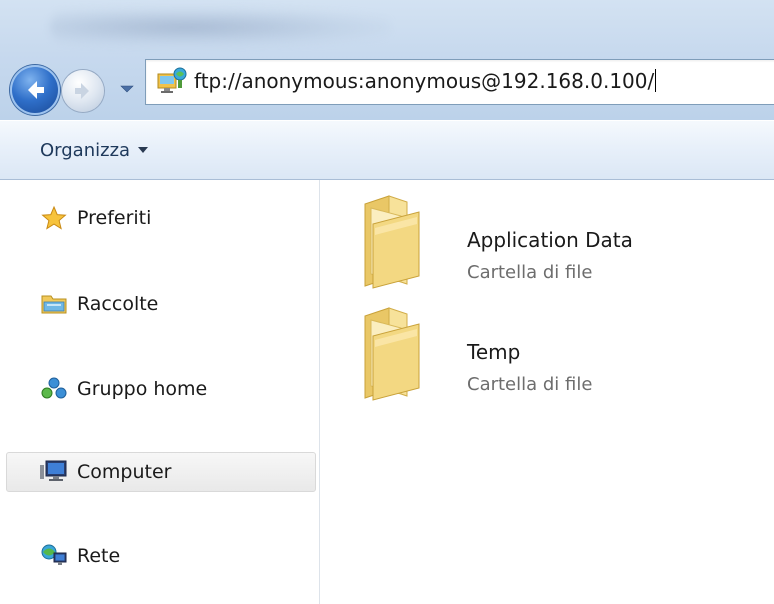  Describe the element at coordinates (161, 218) in the screenshot. I see `nav-item-favorites: Preferiti` at that location.